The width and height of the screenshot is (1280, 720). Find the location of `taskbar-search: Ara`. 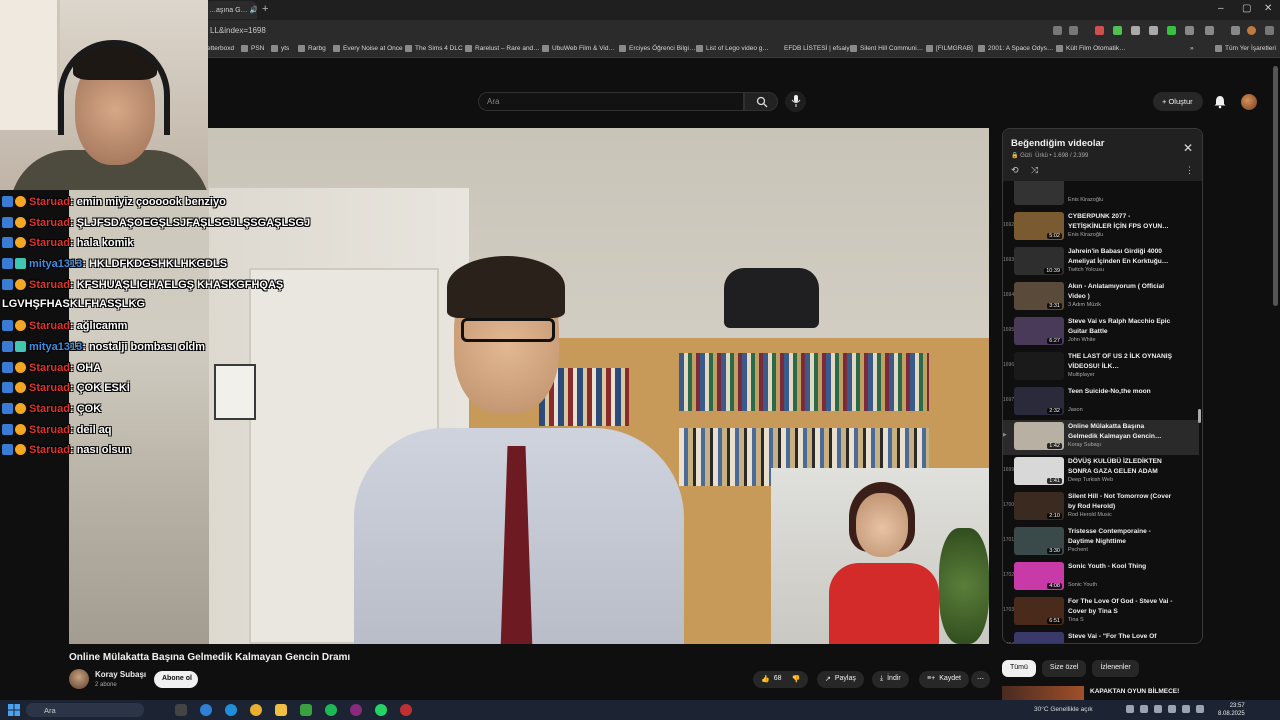

taskbar-search: Ara is located at coordinates (85, 710).